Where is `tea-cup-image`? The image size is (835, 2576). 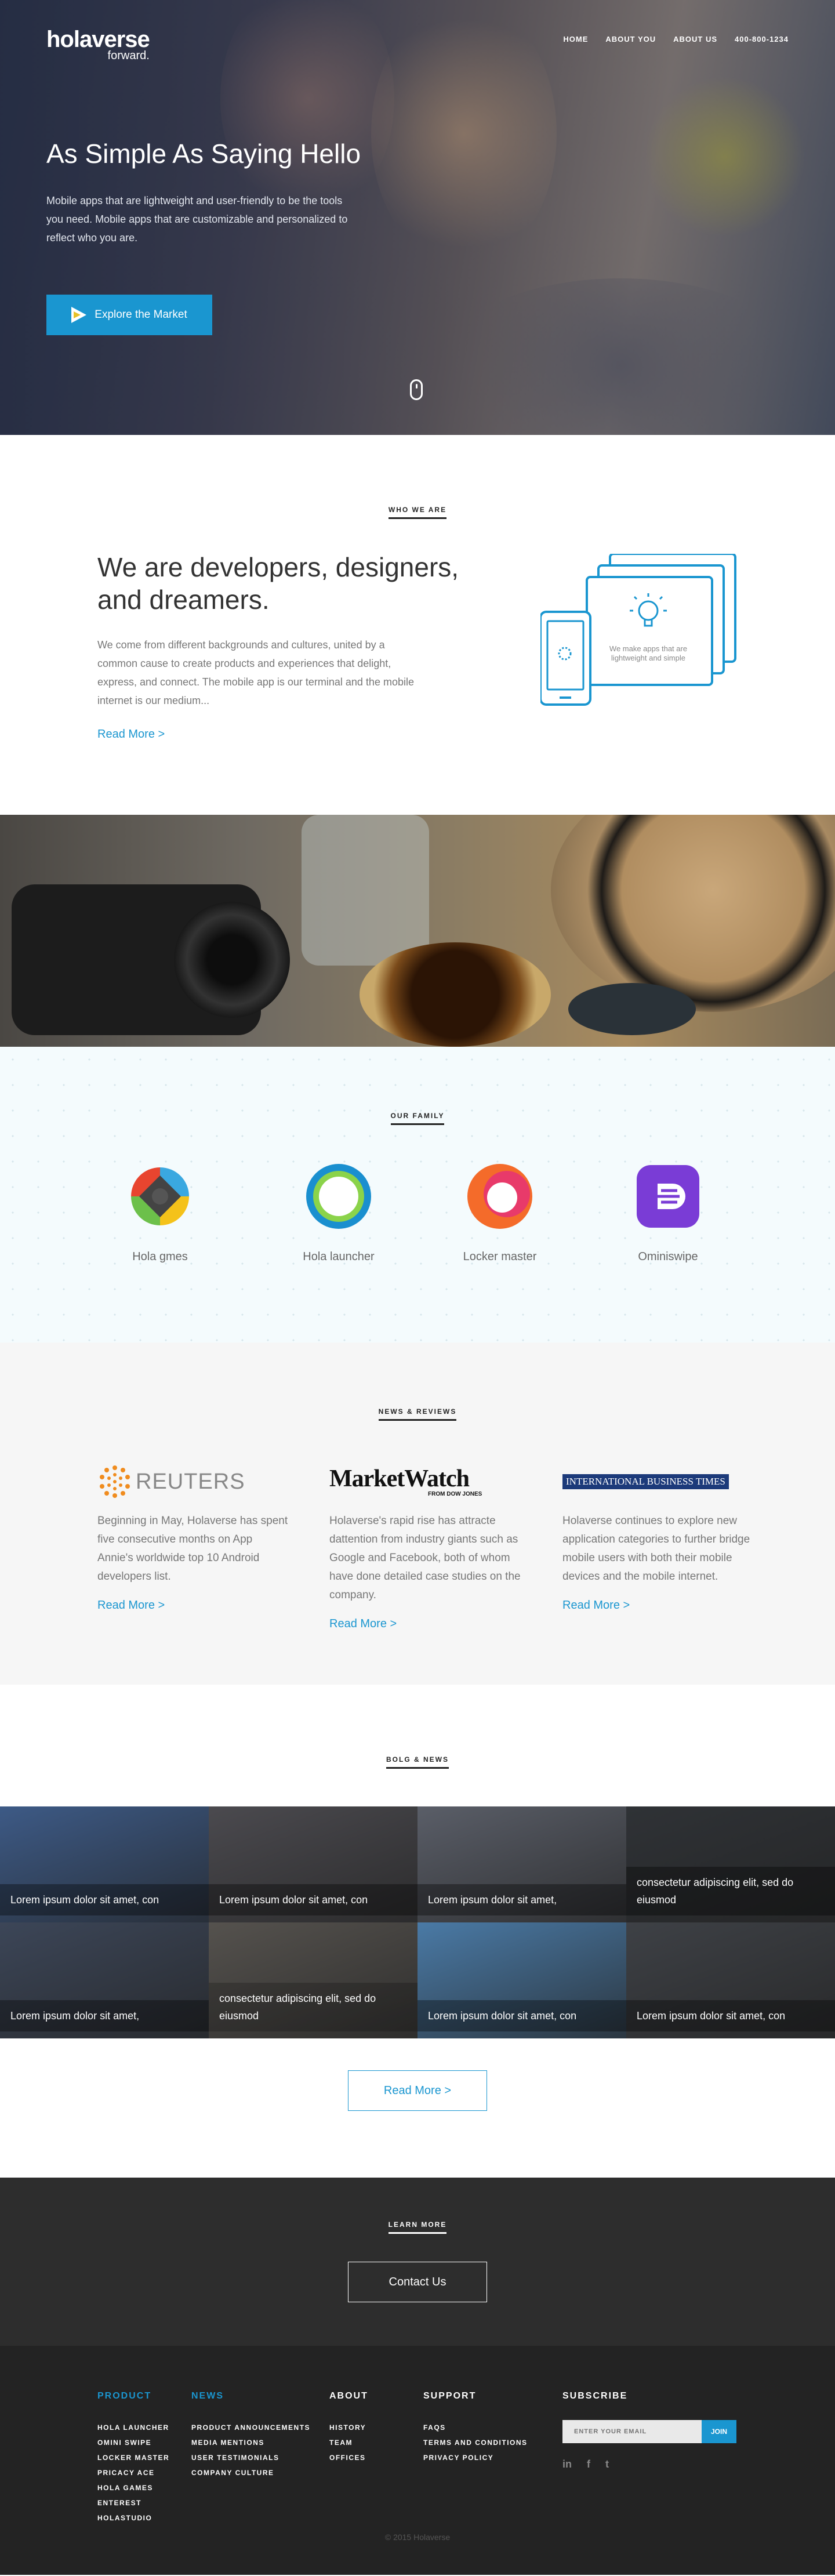
tea-cup-image is located at coordinates (456, 994).